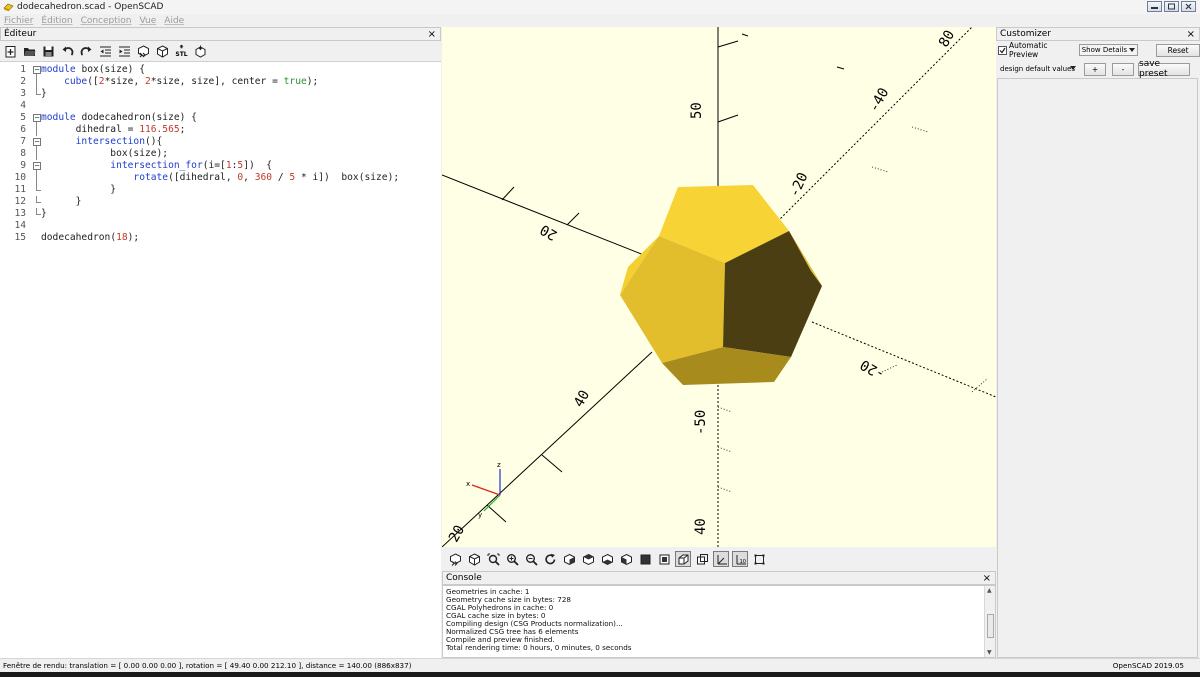 The height and width of the screenshot is (677, 1200). Describe the element at coordinates (432, 34) in the screenshot. I see `editor-close-button: ×` at that location.